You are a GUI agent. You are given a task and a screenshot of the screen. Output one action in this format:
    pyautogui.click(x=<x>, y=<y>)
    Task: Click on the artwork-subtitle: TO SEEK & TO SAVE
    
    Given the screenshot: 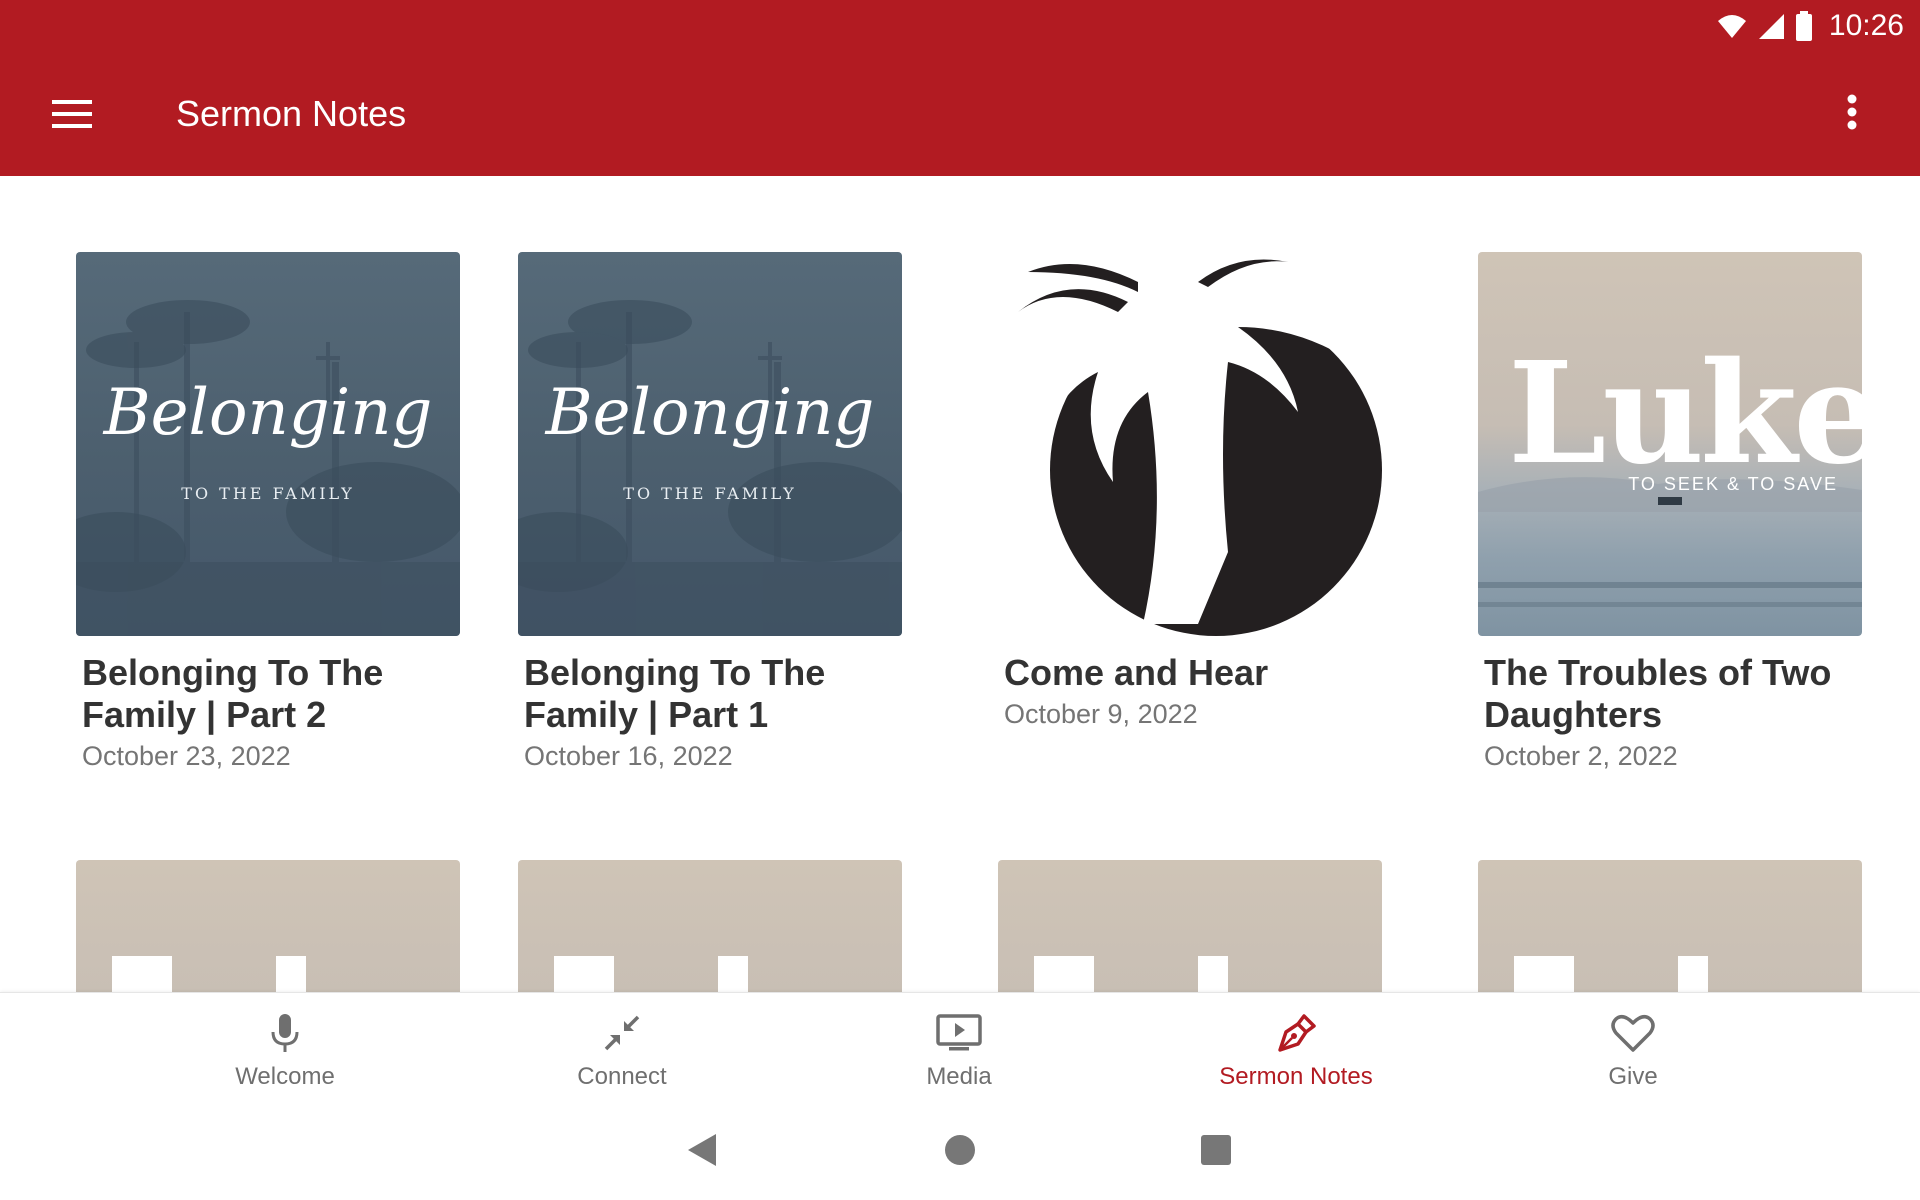 What is the action you would take?
    pyautogui.click(x=1733, y=484)
    